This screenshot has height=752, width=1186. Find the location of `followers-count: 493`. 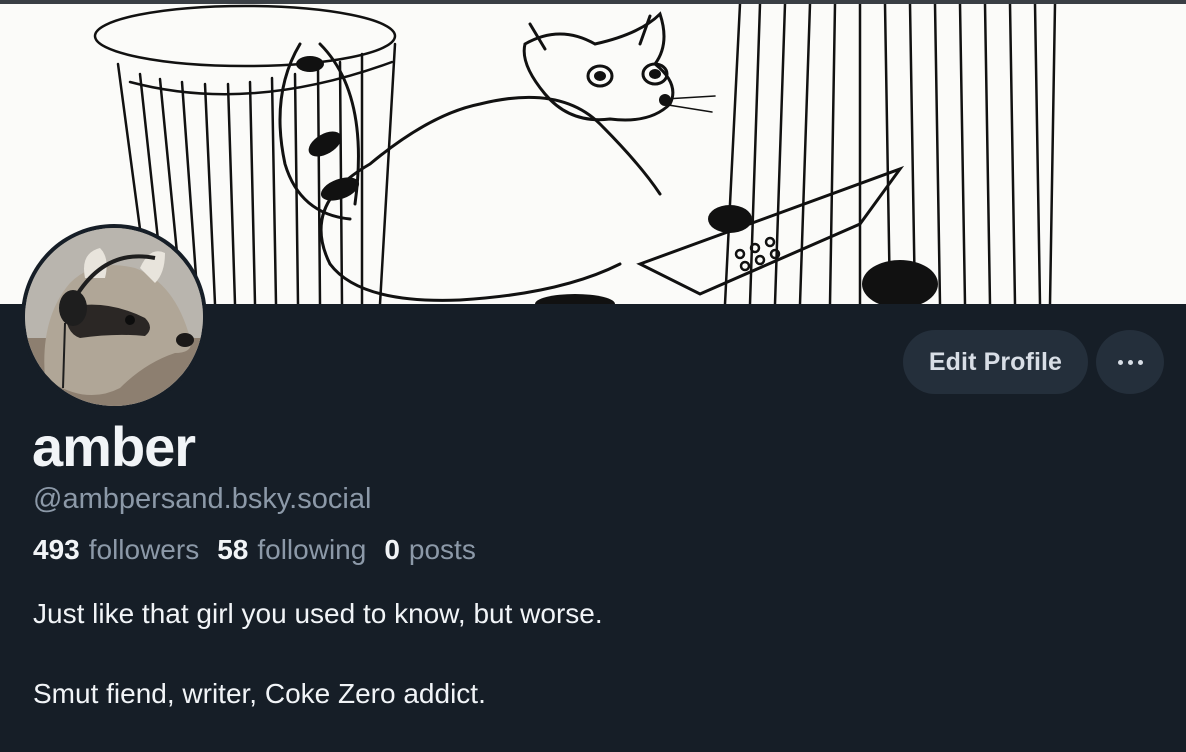

followers-count: 493 is located at coordinates (56, 549).